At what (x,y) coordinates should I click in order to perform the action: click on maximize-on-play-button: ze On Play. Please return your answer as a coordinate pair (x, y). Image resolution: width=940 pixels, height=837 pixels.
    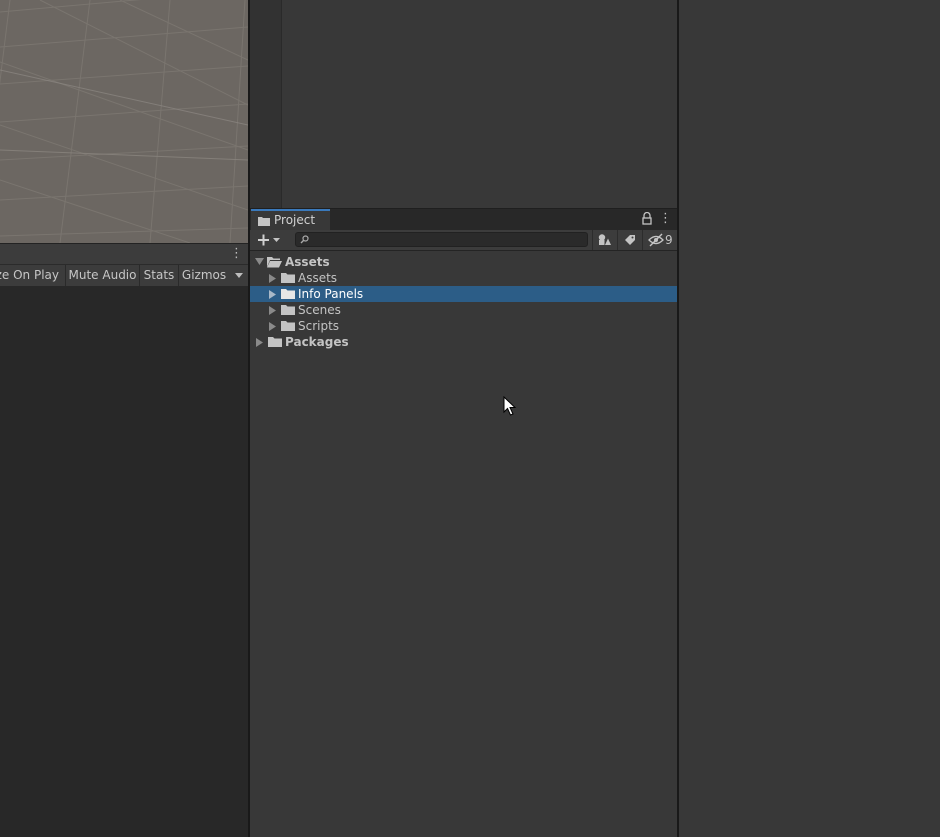
    Looking at the image, I should click on (33, 275).